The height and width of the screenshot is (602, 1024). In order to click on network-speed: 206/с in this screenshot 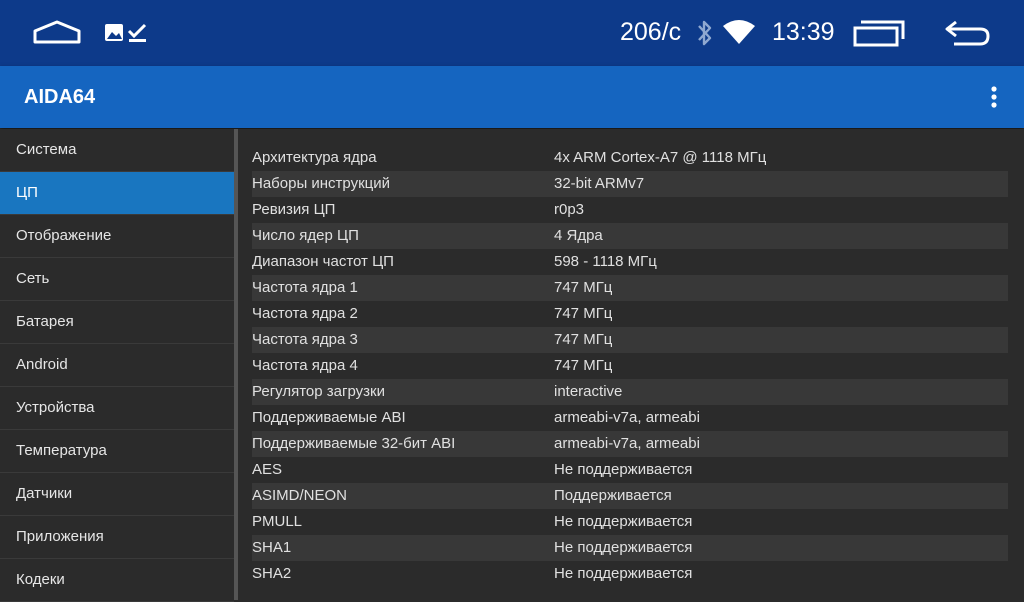, I will do `click(651, 32)`.